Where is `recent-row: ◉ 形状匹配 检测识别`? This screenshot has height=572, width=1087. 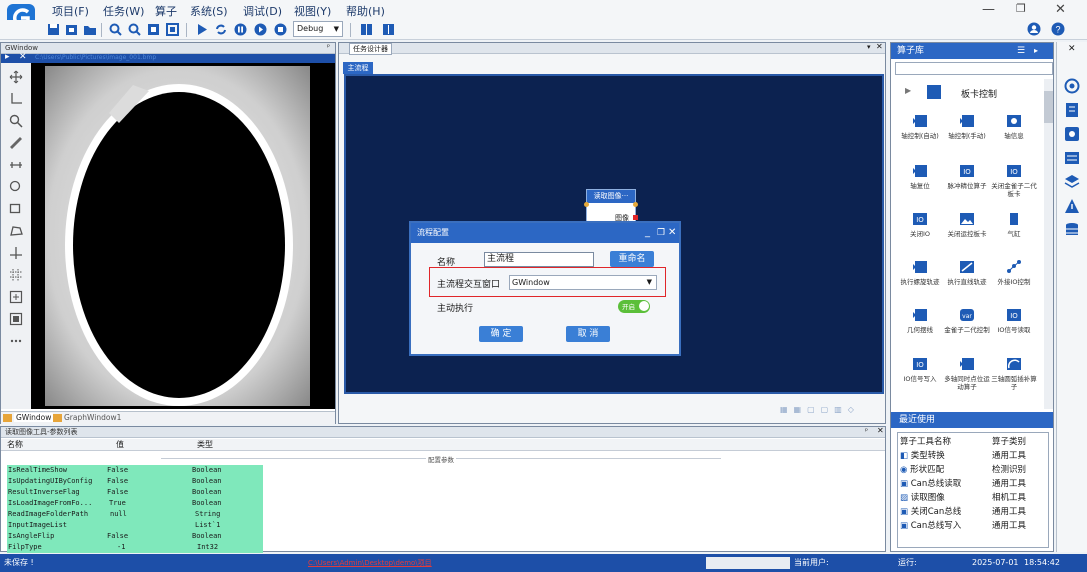 recent-row: ◉ 形状匹配 检测识别 is located at coordinates (974, 470).